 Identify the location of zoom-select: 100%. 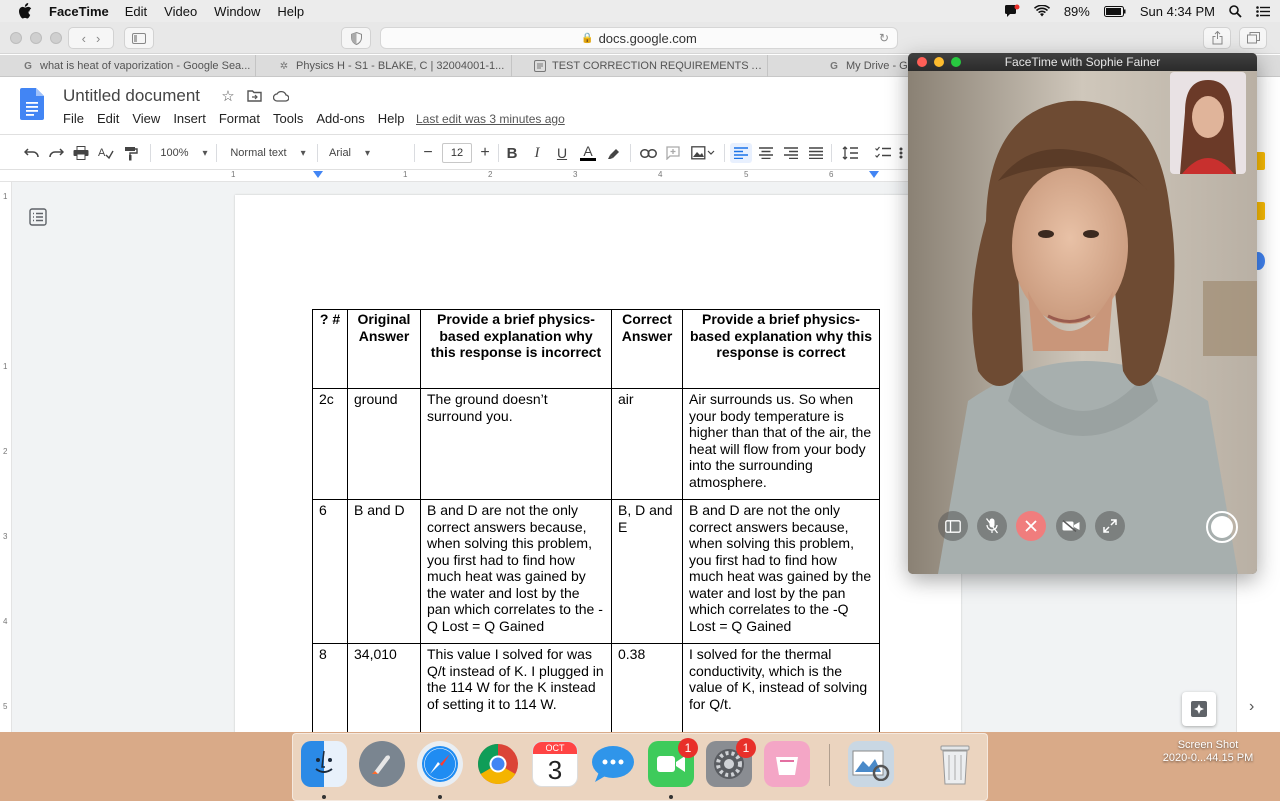
(184, 153).